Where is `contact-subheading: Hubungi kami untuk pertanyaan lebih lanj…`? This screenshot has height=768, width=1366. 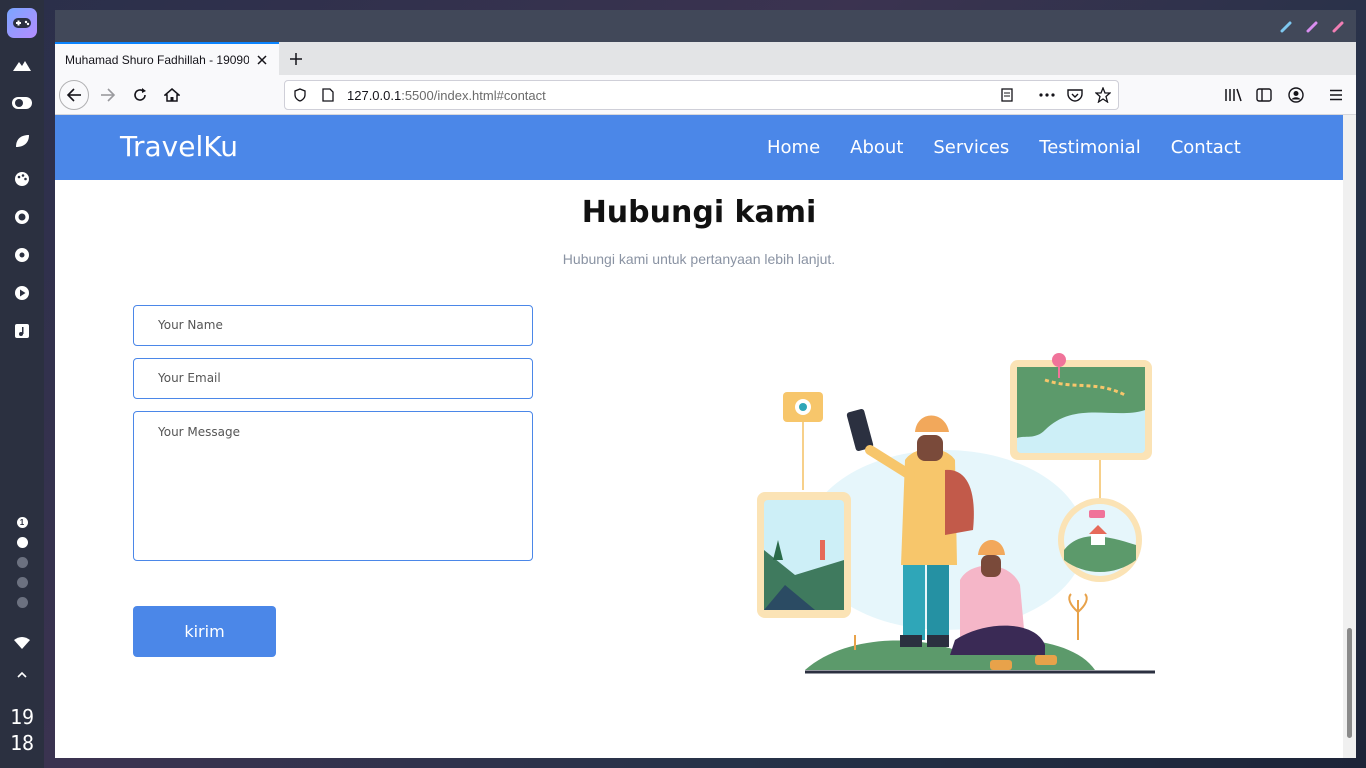
contact-subheading: Hubungi kami untuk pertanyaan lebih lanj… is located at coordinates (699, 259).